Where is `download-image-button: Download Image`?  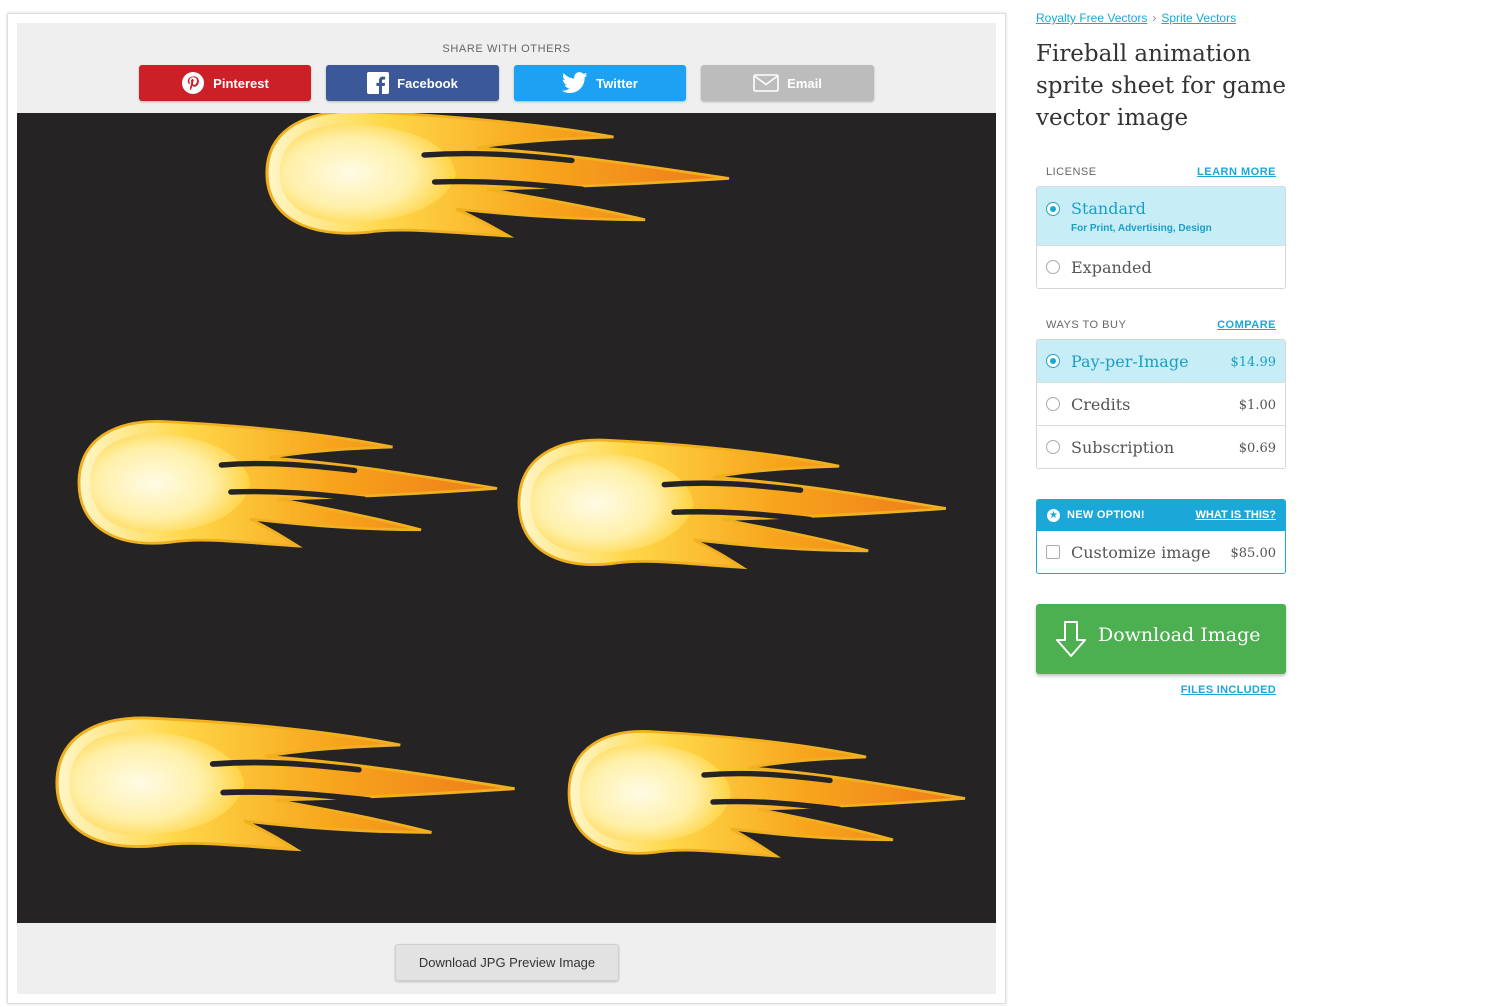 download-image-button: Download Image is located at coordinates (1161, 639).